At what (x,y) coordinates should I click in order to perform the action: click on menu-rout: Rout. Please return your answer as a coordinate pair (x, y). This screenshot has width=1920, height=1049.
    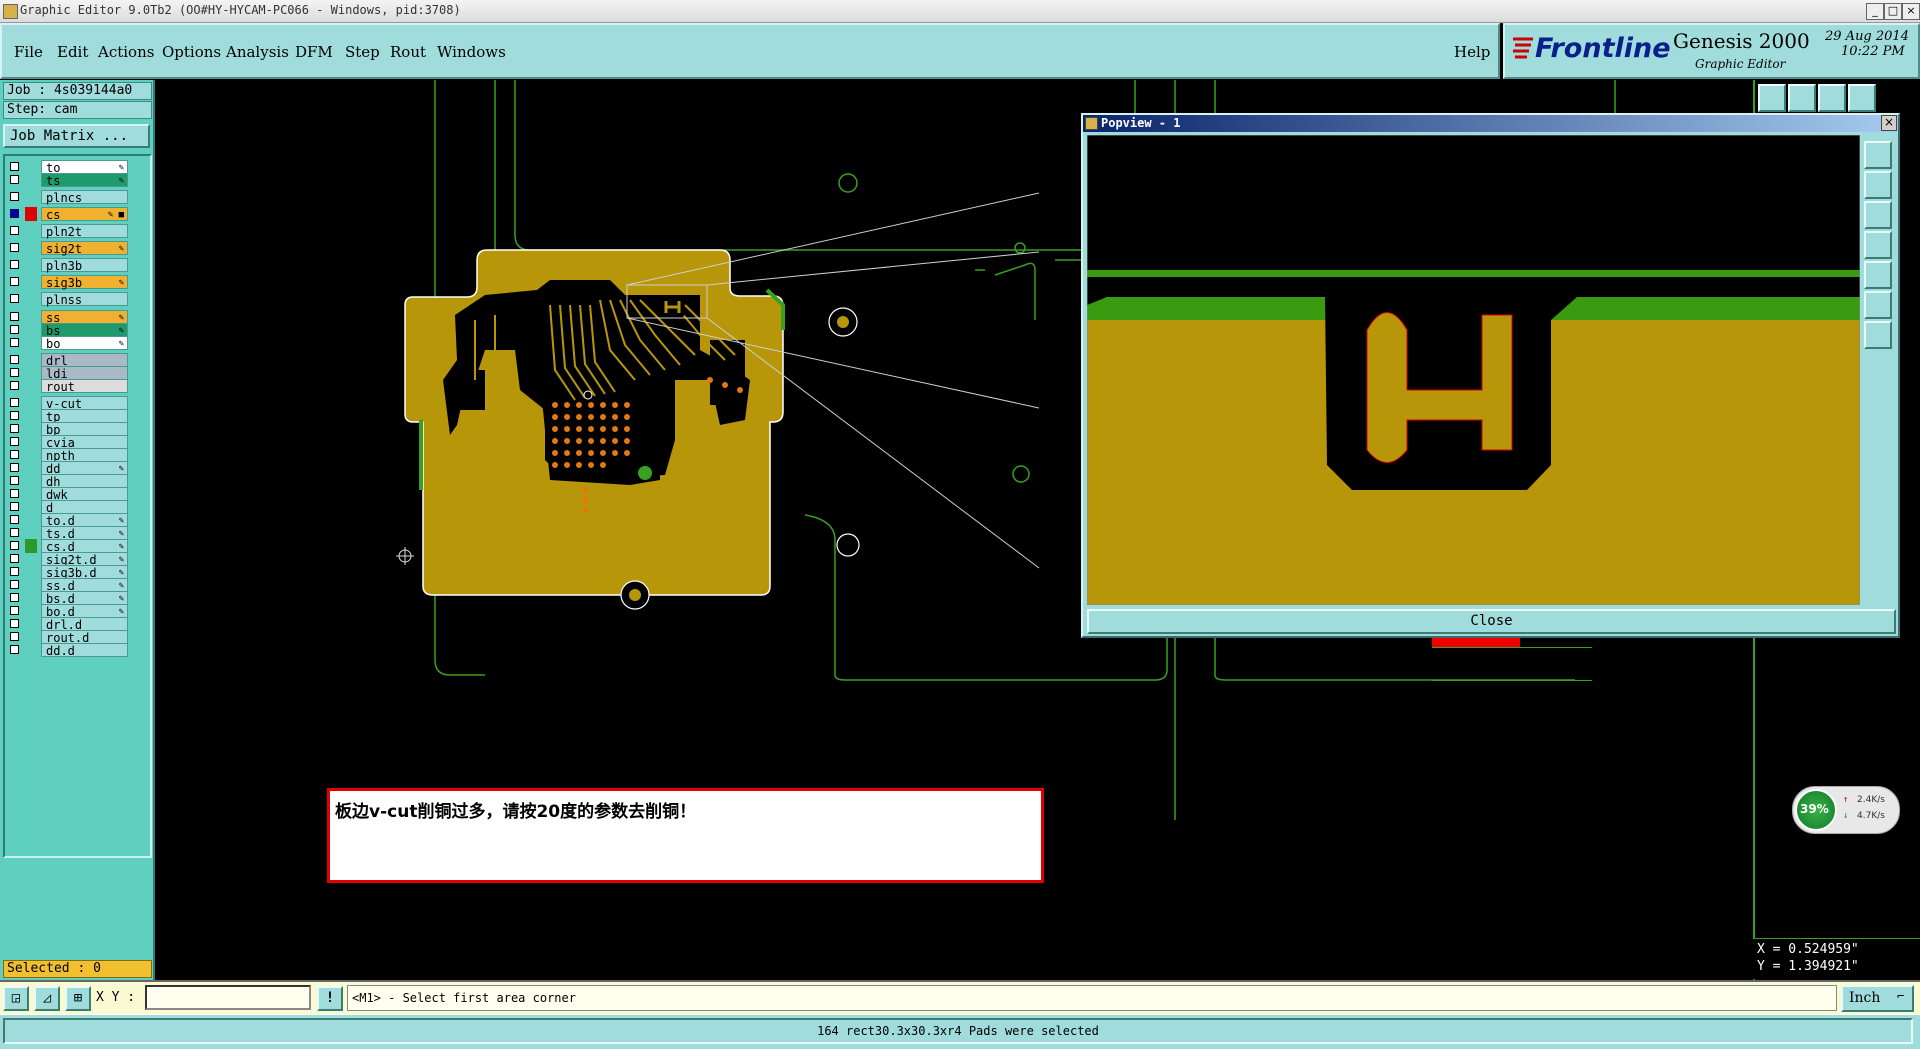
    Looking at the image, I should click on (408, 52).